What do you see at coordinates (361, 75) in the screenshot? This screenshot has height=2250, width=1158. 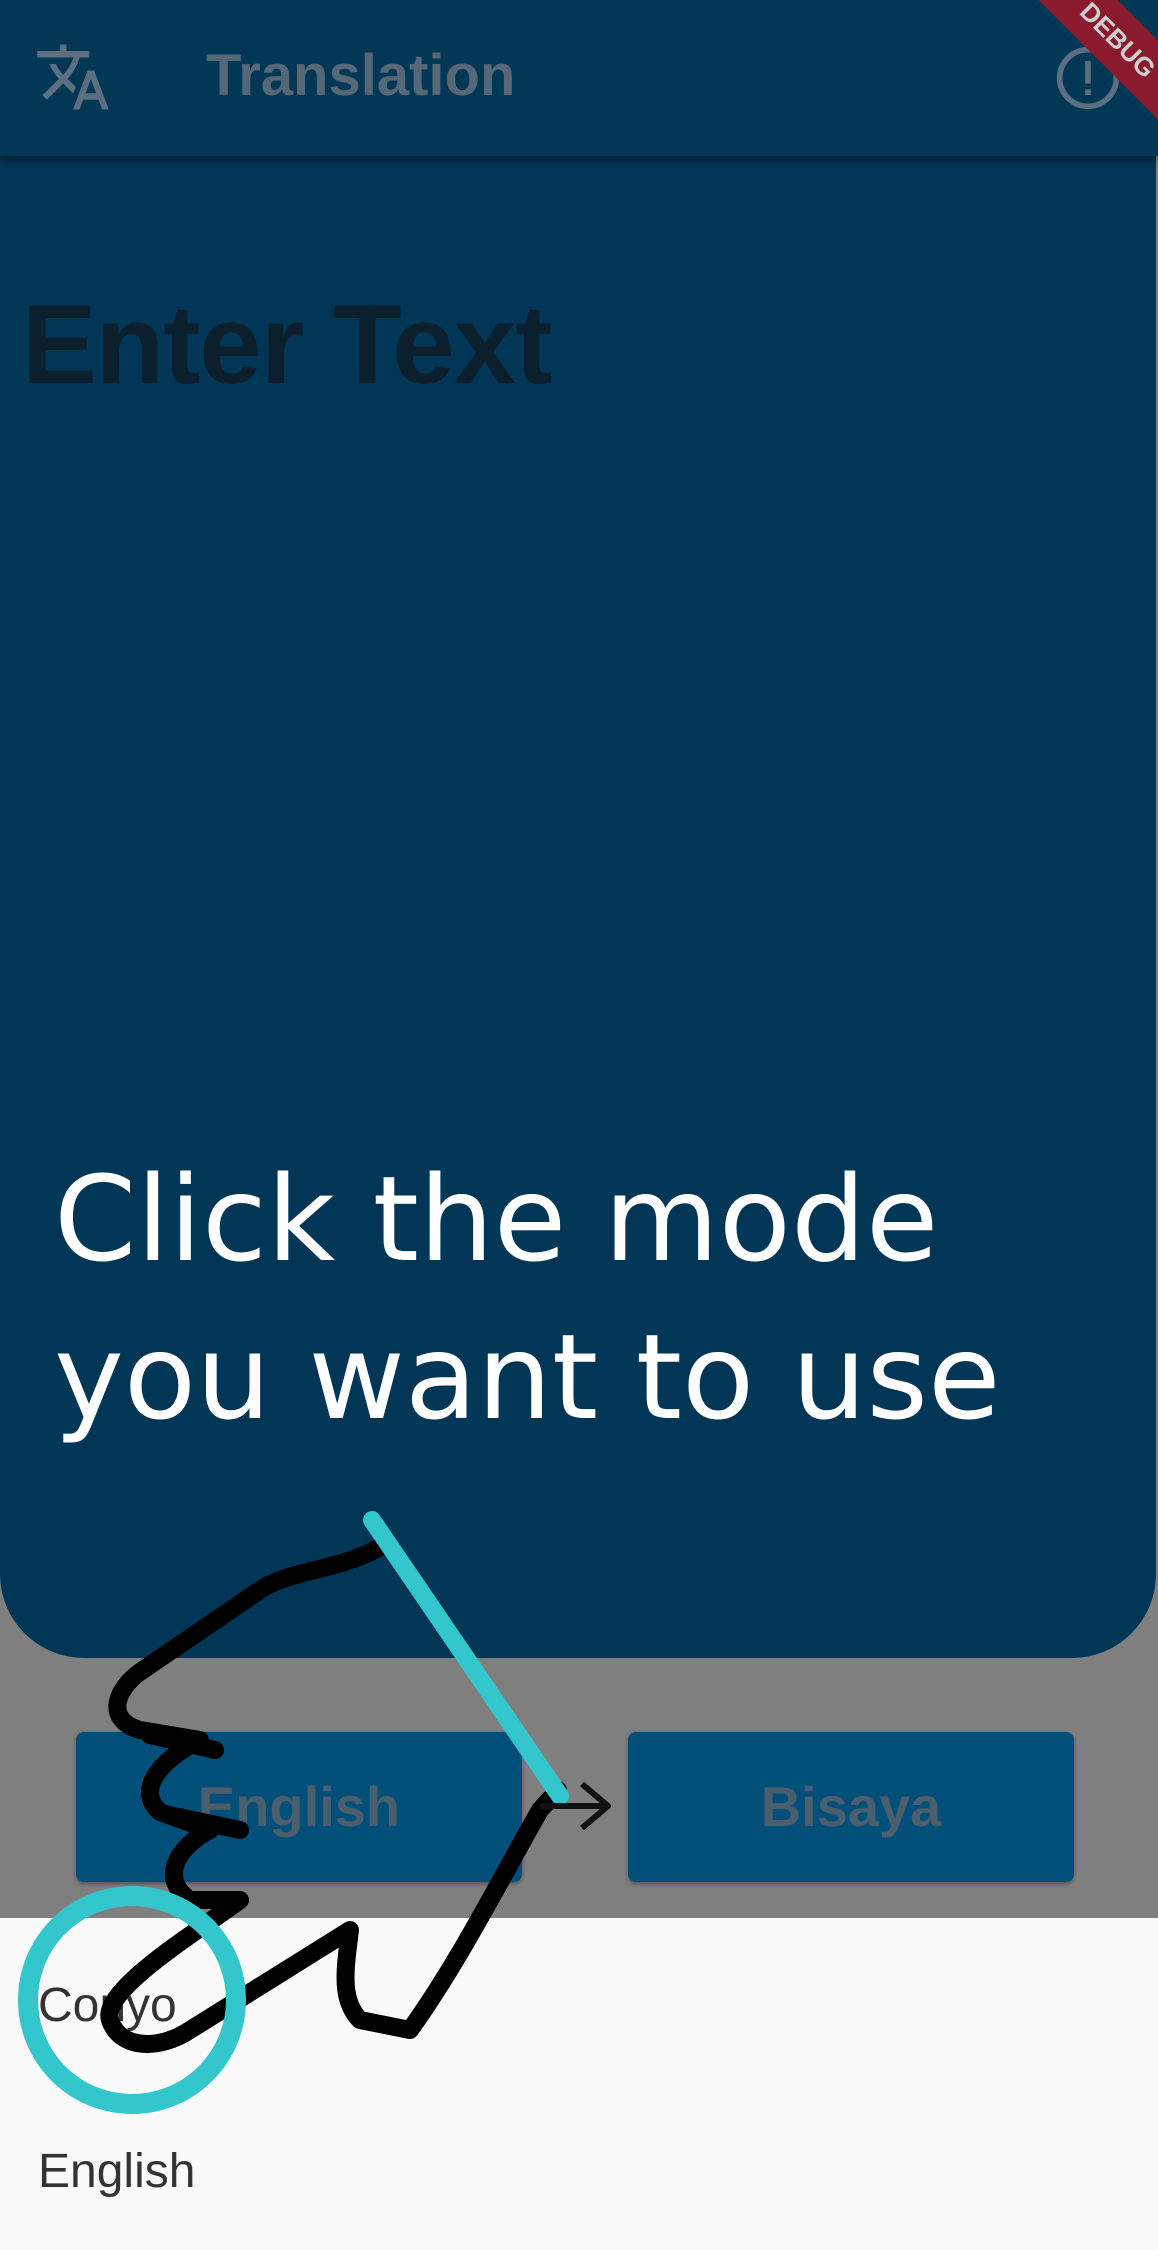 I see `app-title: Translation` at bounding box center [361, 75].